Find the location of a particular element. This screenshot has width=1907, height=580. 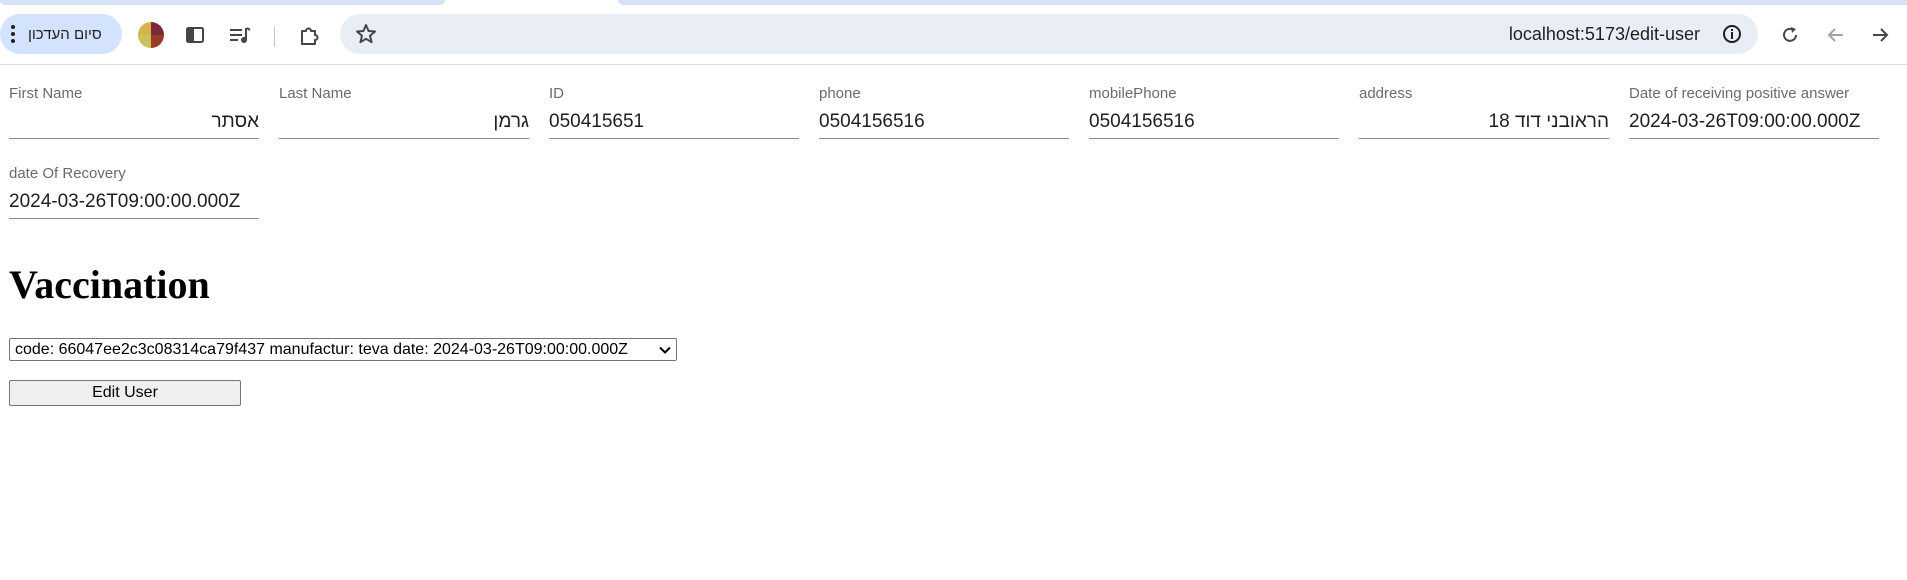

site-info-icon is located at coordinates (1732, 34).